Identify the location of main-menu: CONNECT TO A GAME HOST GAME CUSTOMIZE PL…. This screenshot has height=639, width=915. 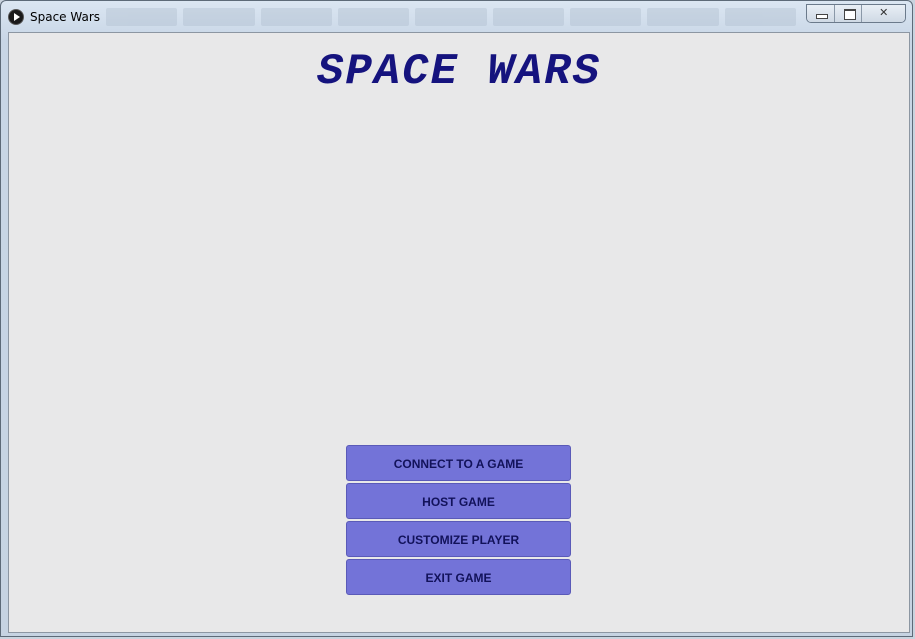
(458, 521).